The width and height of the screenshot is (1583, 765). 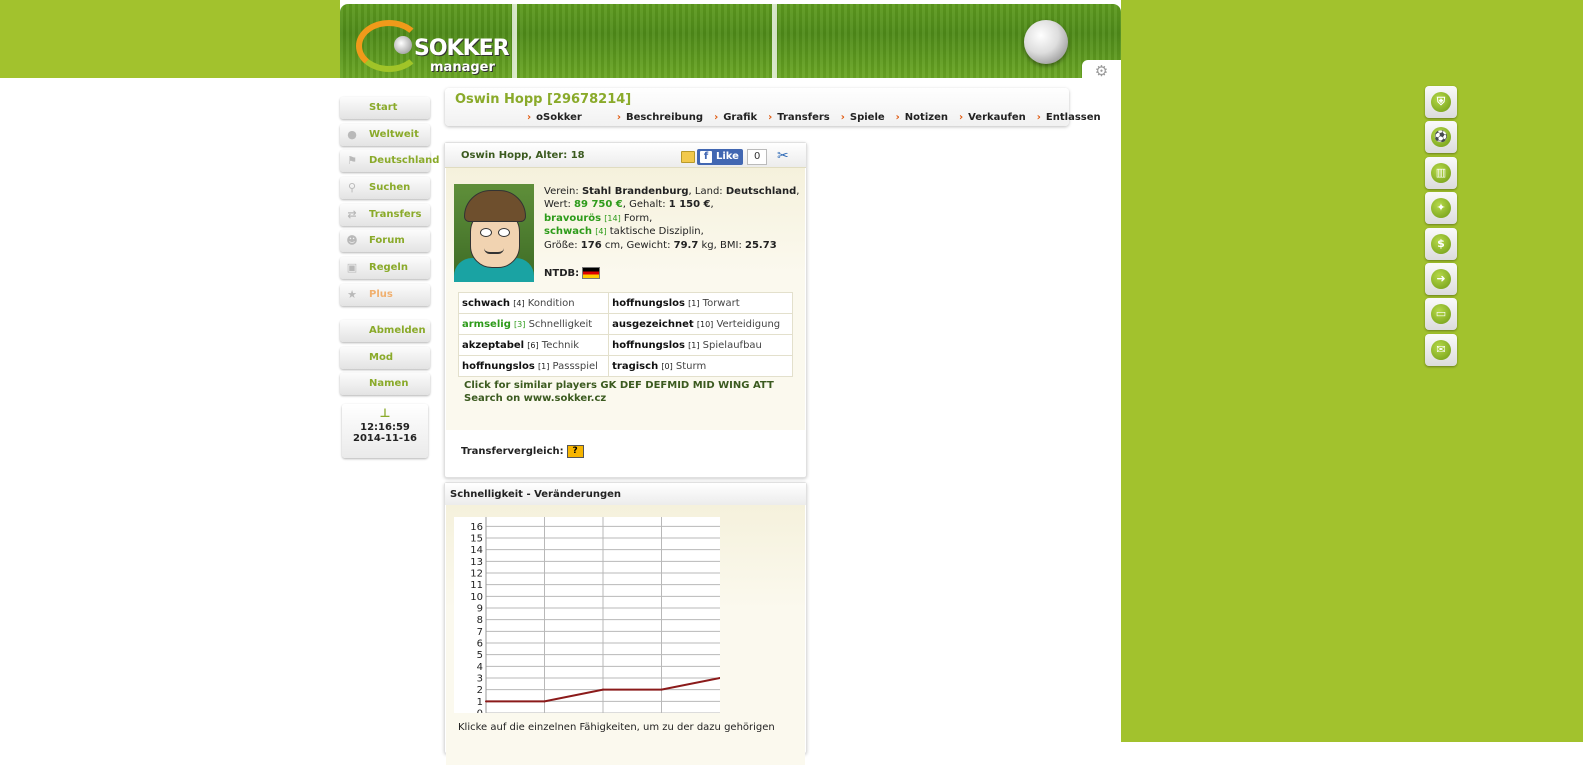 I want to click on nav-item-label: Start, so click(x=383, y=107).